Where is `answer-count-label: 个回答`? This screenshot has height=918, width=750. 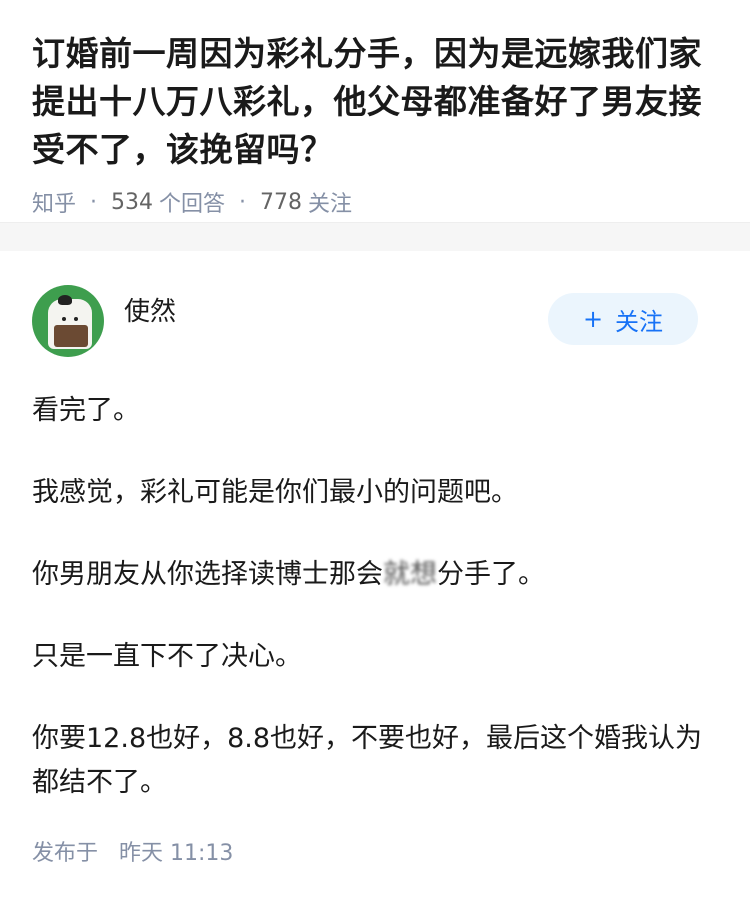
answer-count-label: 个回答 is located at coordinates (192, 202).